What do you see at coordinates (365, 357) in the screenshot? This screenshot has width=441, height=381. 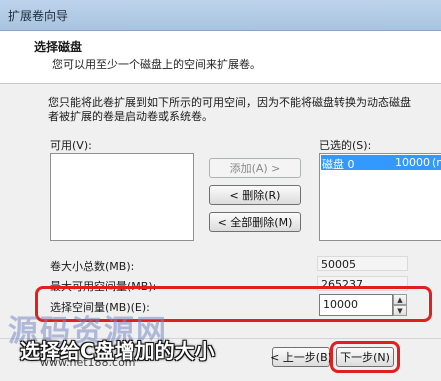 I see `highlight-next-button` at bounding box center [365, 357].